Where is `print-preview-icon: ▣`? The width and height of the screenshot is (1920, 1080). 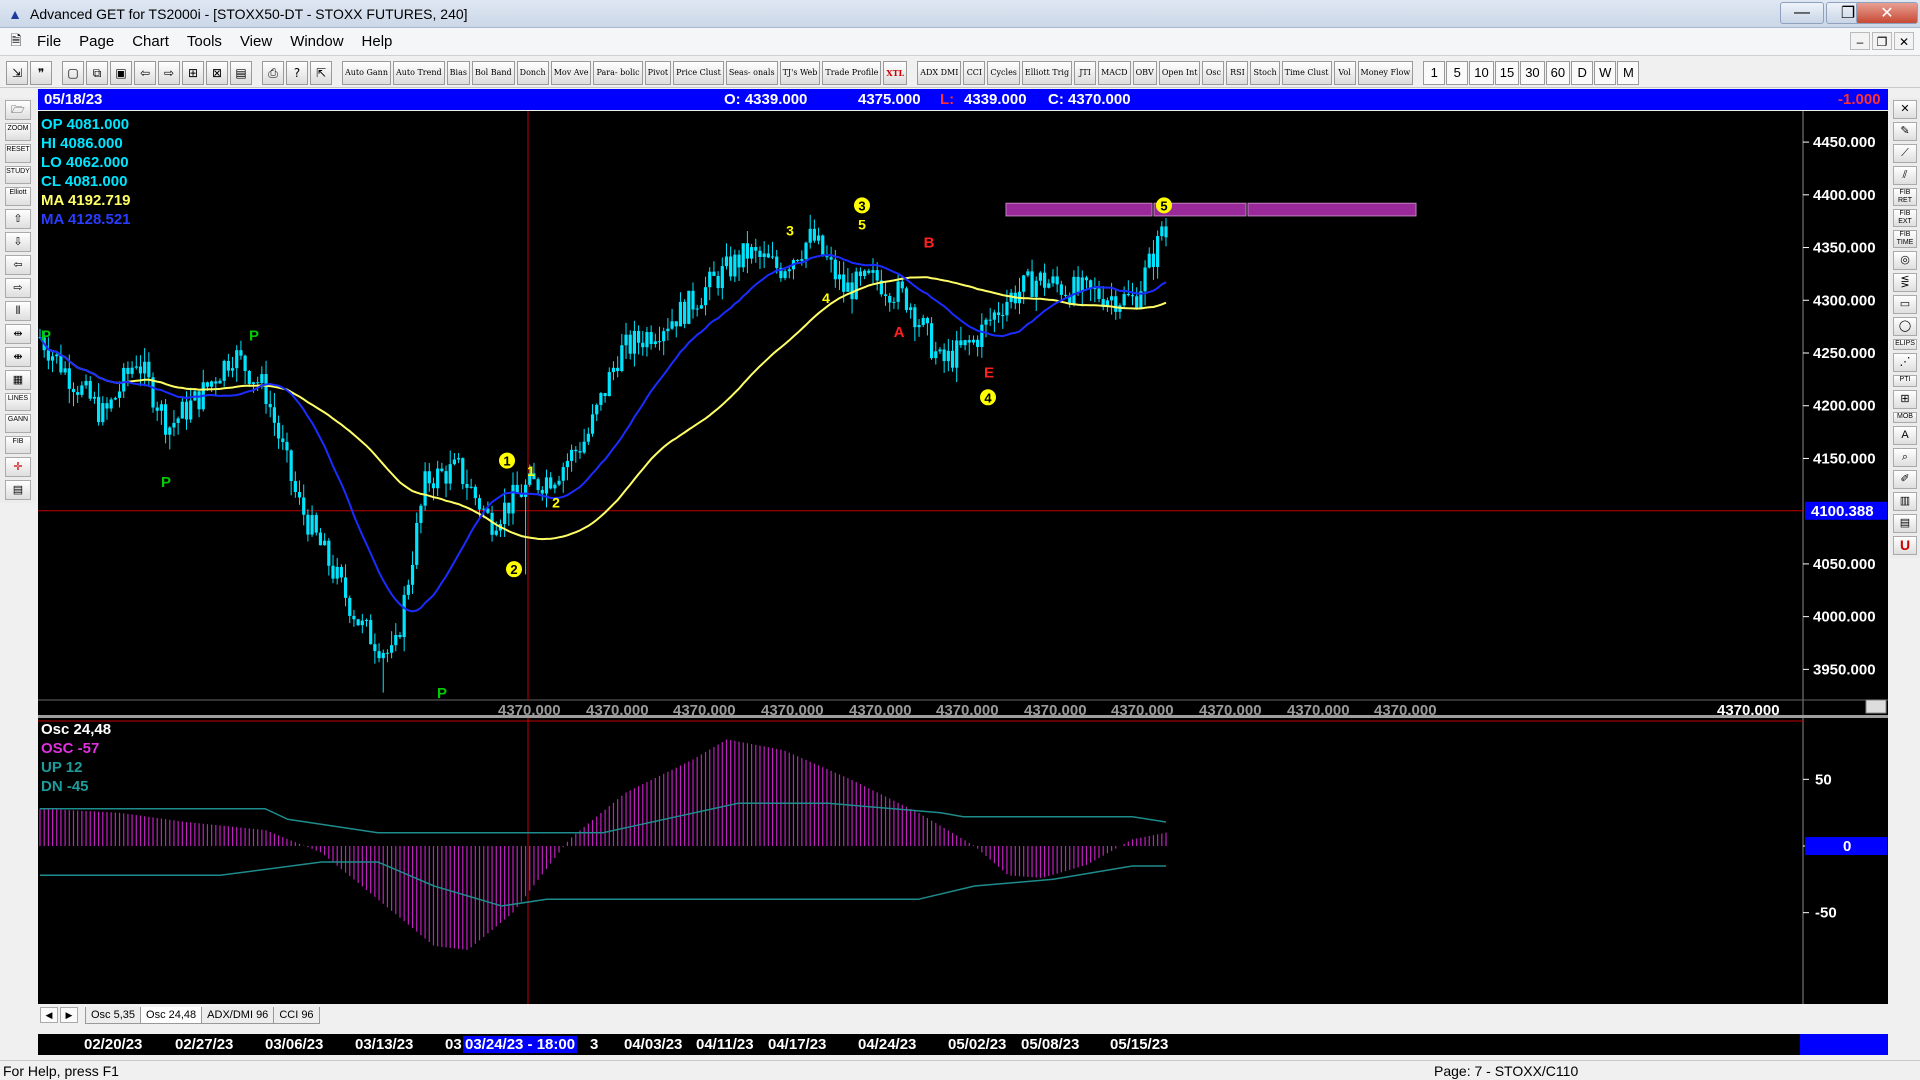 print-preview-icon: ▣ is located at coordinates (121, 72).